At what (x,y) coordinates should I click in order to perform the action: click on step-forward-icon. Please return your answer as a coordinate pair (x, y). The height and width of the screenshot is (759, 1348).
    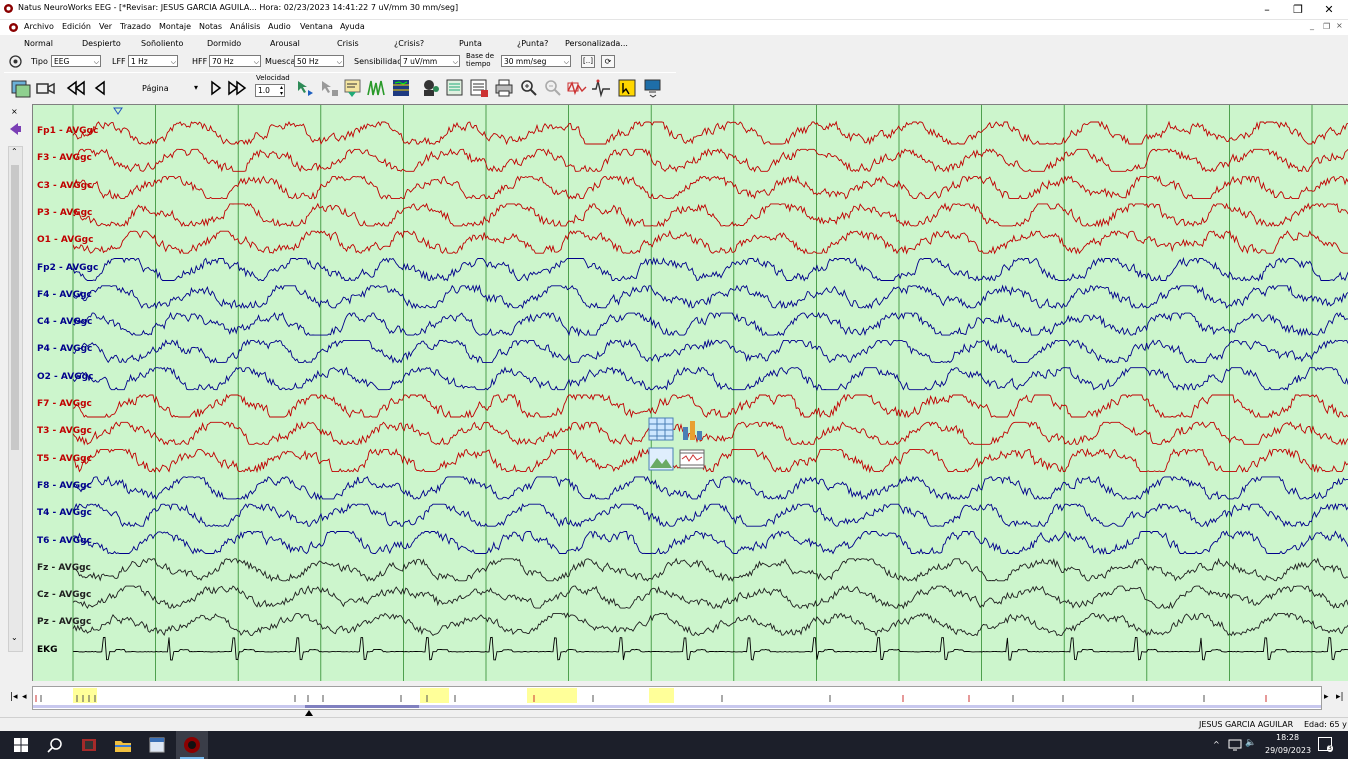
    Looking at the image, I should click on (215, 88).